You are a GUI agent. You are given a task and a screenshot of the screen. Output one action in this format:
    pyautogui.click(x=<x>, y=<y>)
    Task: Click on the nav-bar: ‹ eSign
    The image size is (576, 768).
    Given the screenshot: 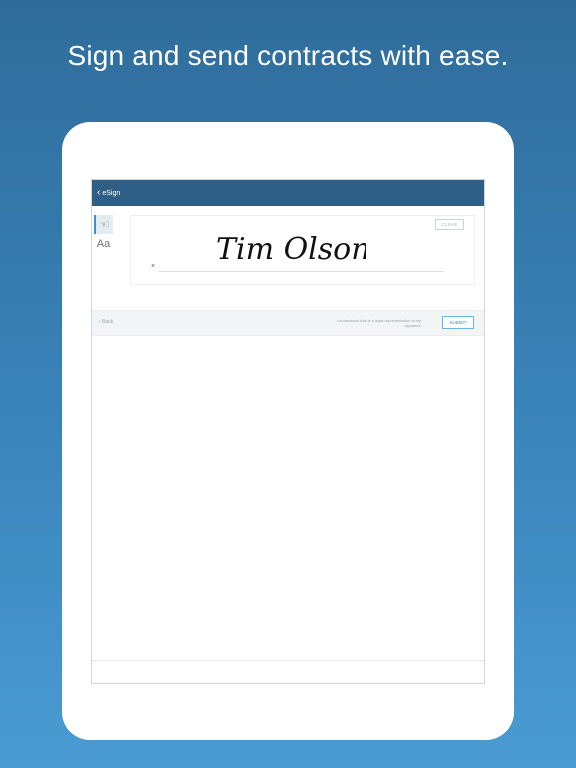 What is the action you would take?
    pyautogui.click(x=288, y=193)
    